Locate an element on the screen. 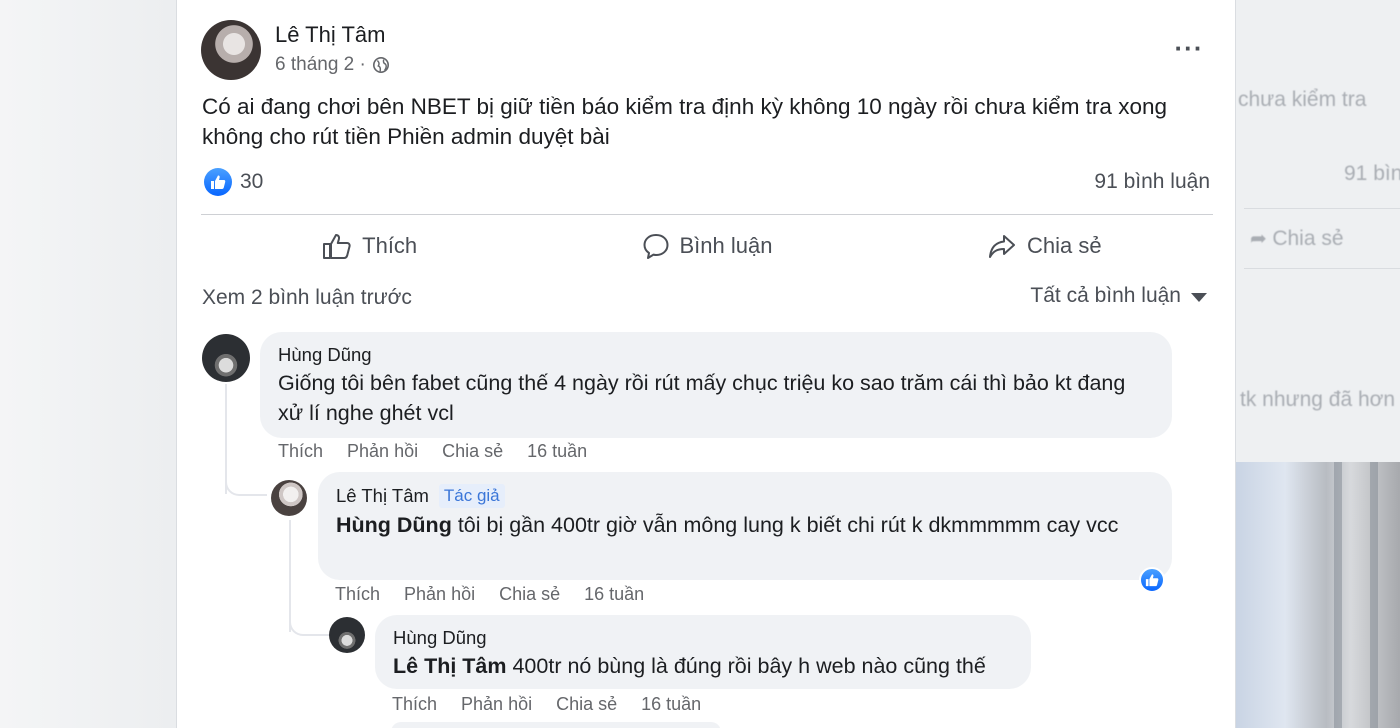 This screenshot has height=728, width=1400. mention-link: Hùng Dũng is located at coordinates (394, 525).